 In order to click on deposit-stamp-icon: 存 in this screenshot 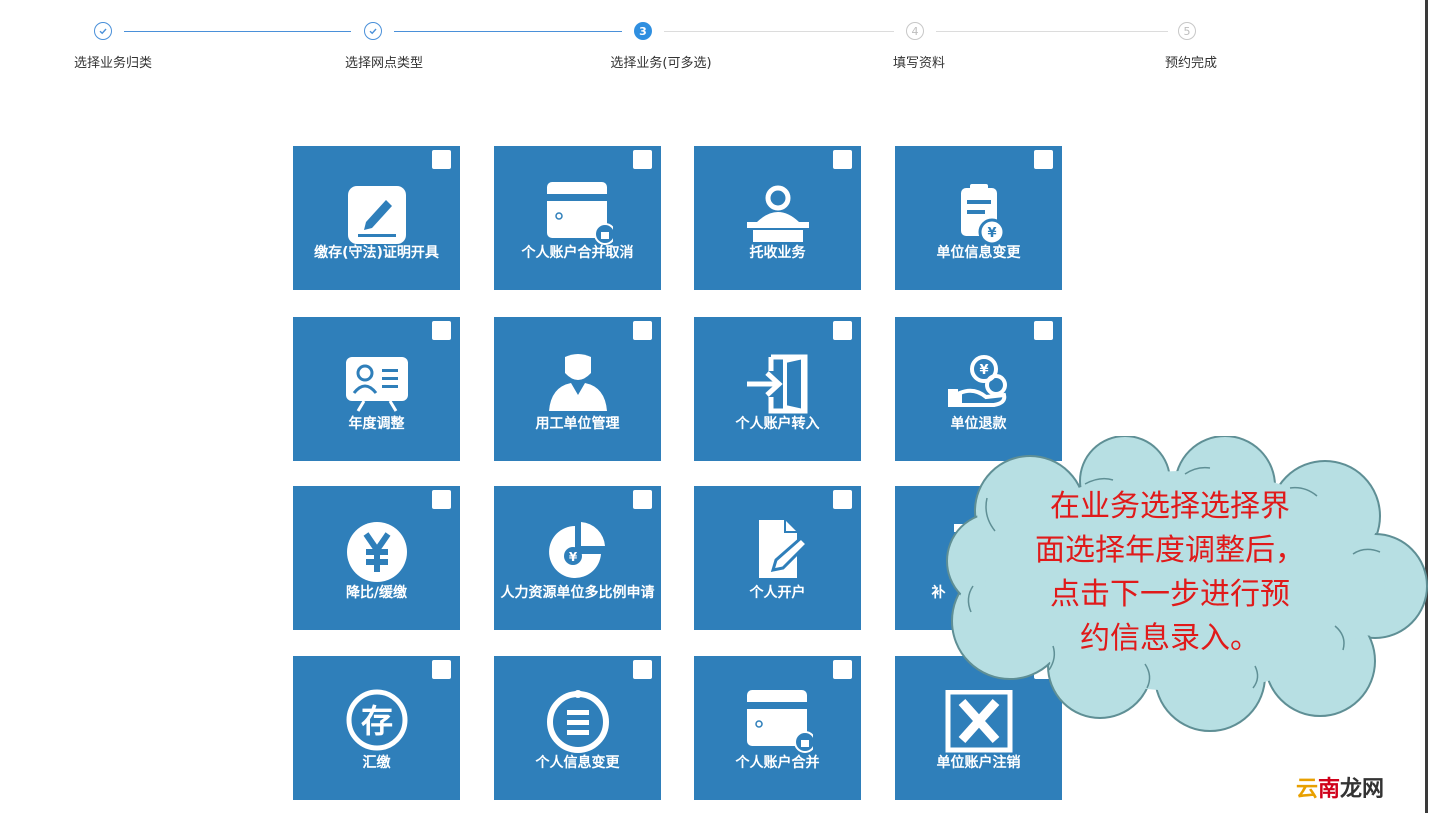, I will do `click(376, 720)`.